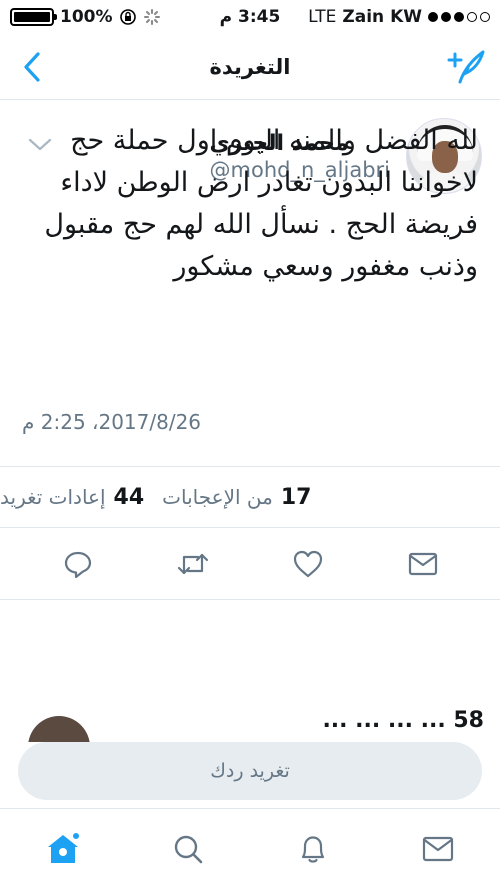  I want to click on tweet-actions, so click(250, 564).